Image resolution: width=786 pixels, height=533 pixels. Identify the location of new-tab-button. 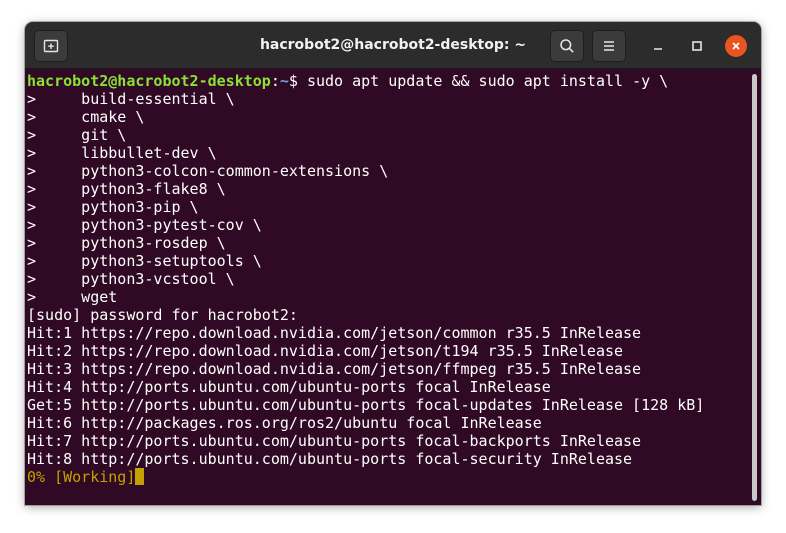
(51, 46).